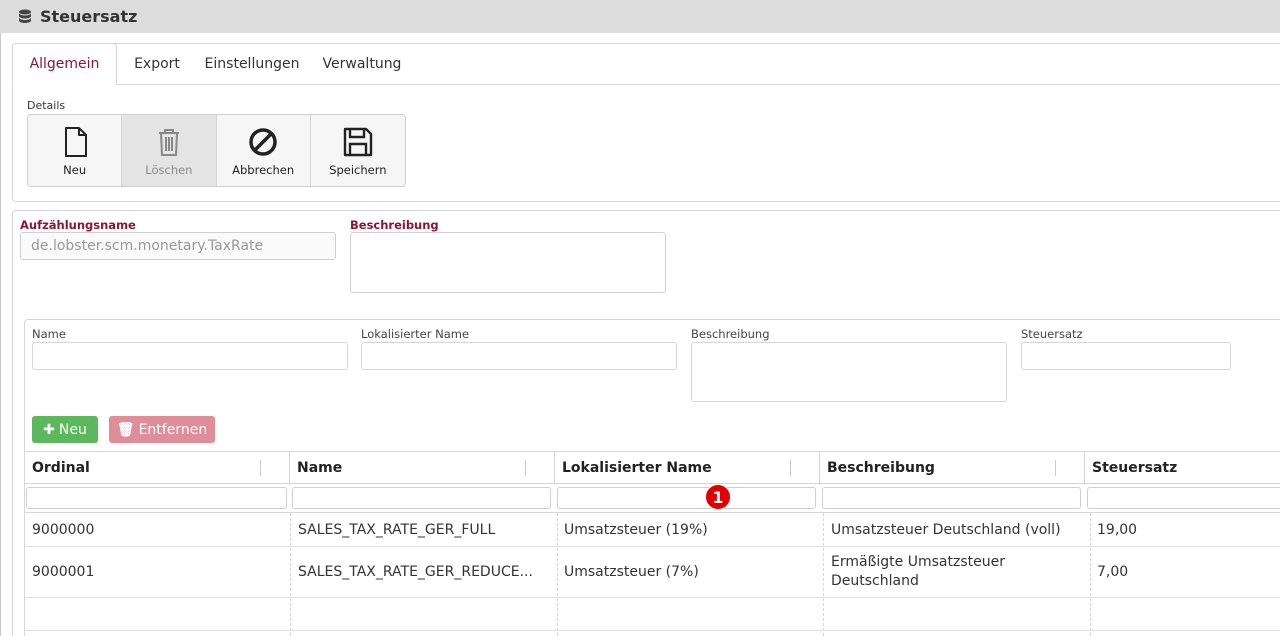  Describe the element at coordinates (75, 142) in the screenshot. I see `new-file-icon` at that location.